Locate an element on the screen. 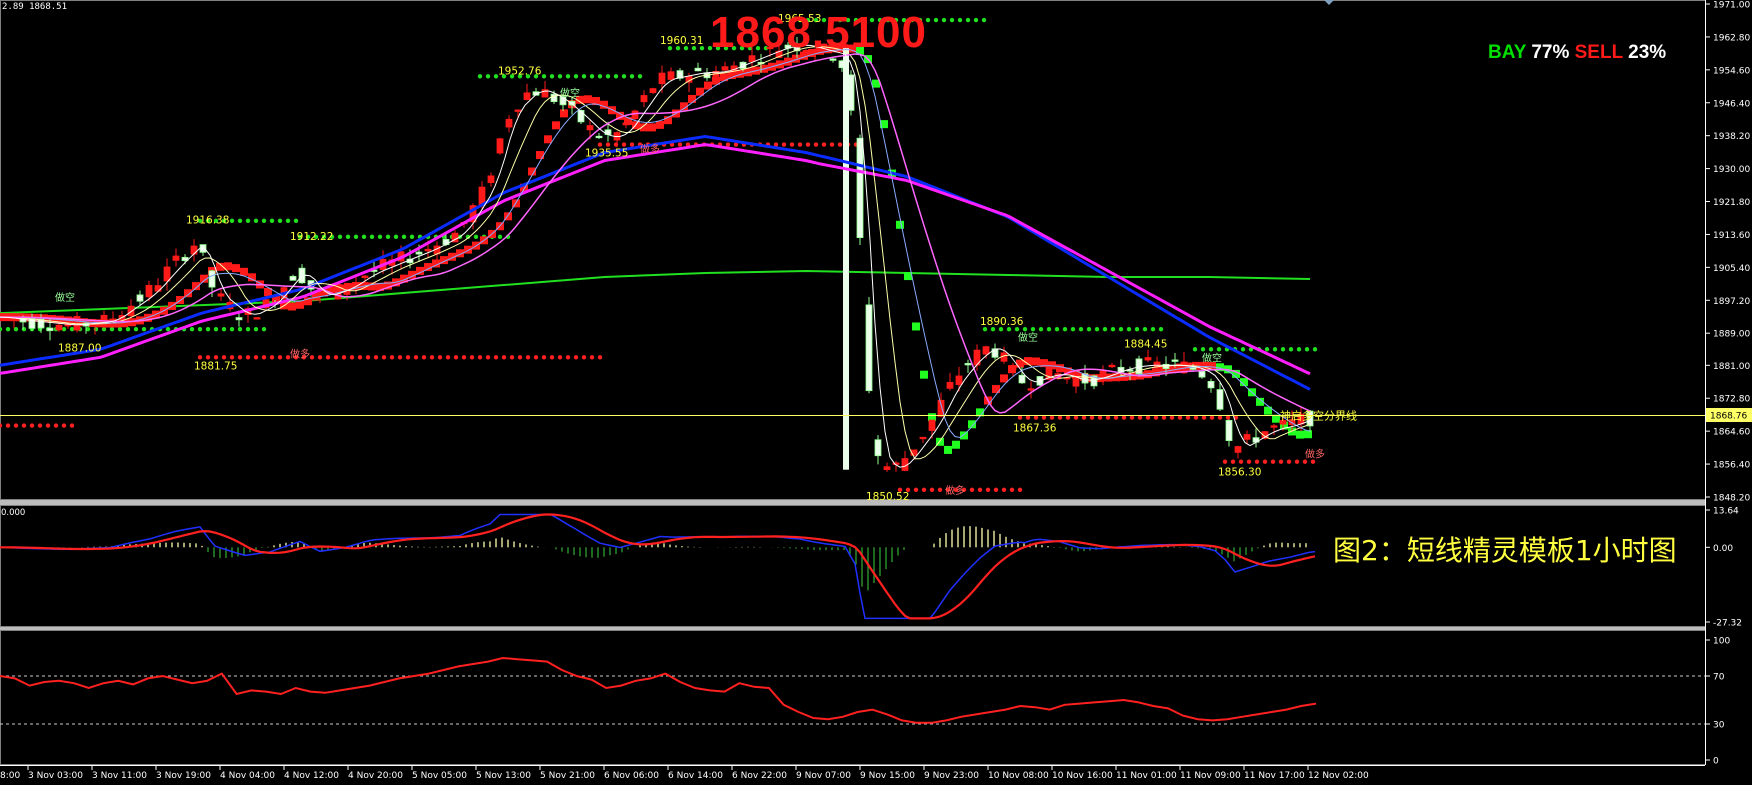 The width and height of the screenshot is (1752, 785). x-tick-label: 5 Nov 21:00 is located at coordinates (567, 776).